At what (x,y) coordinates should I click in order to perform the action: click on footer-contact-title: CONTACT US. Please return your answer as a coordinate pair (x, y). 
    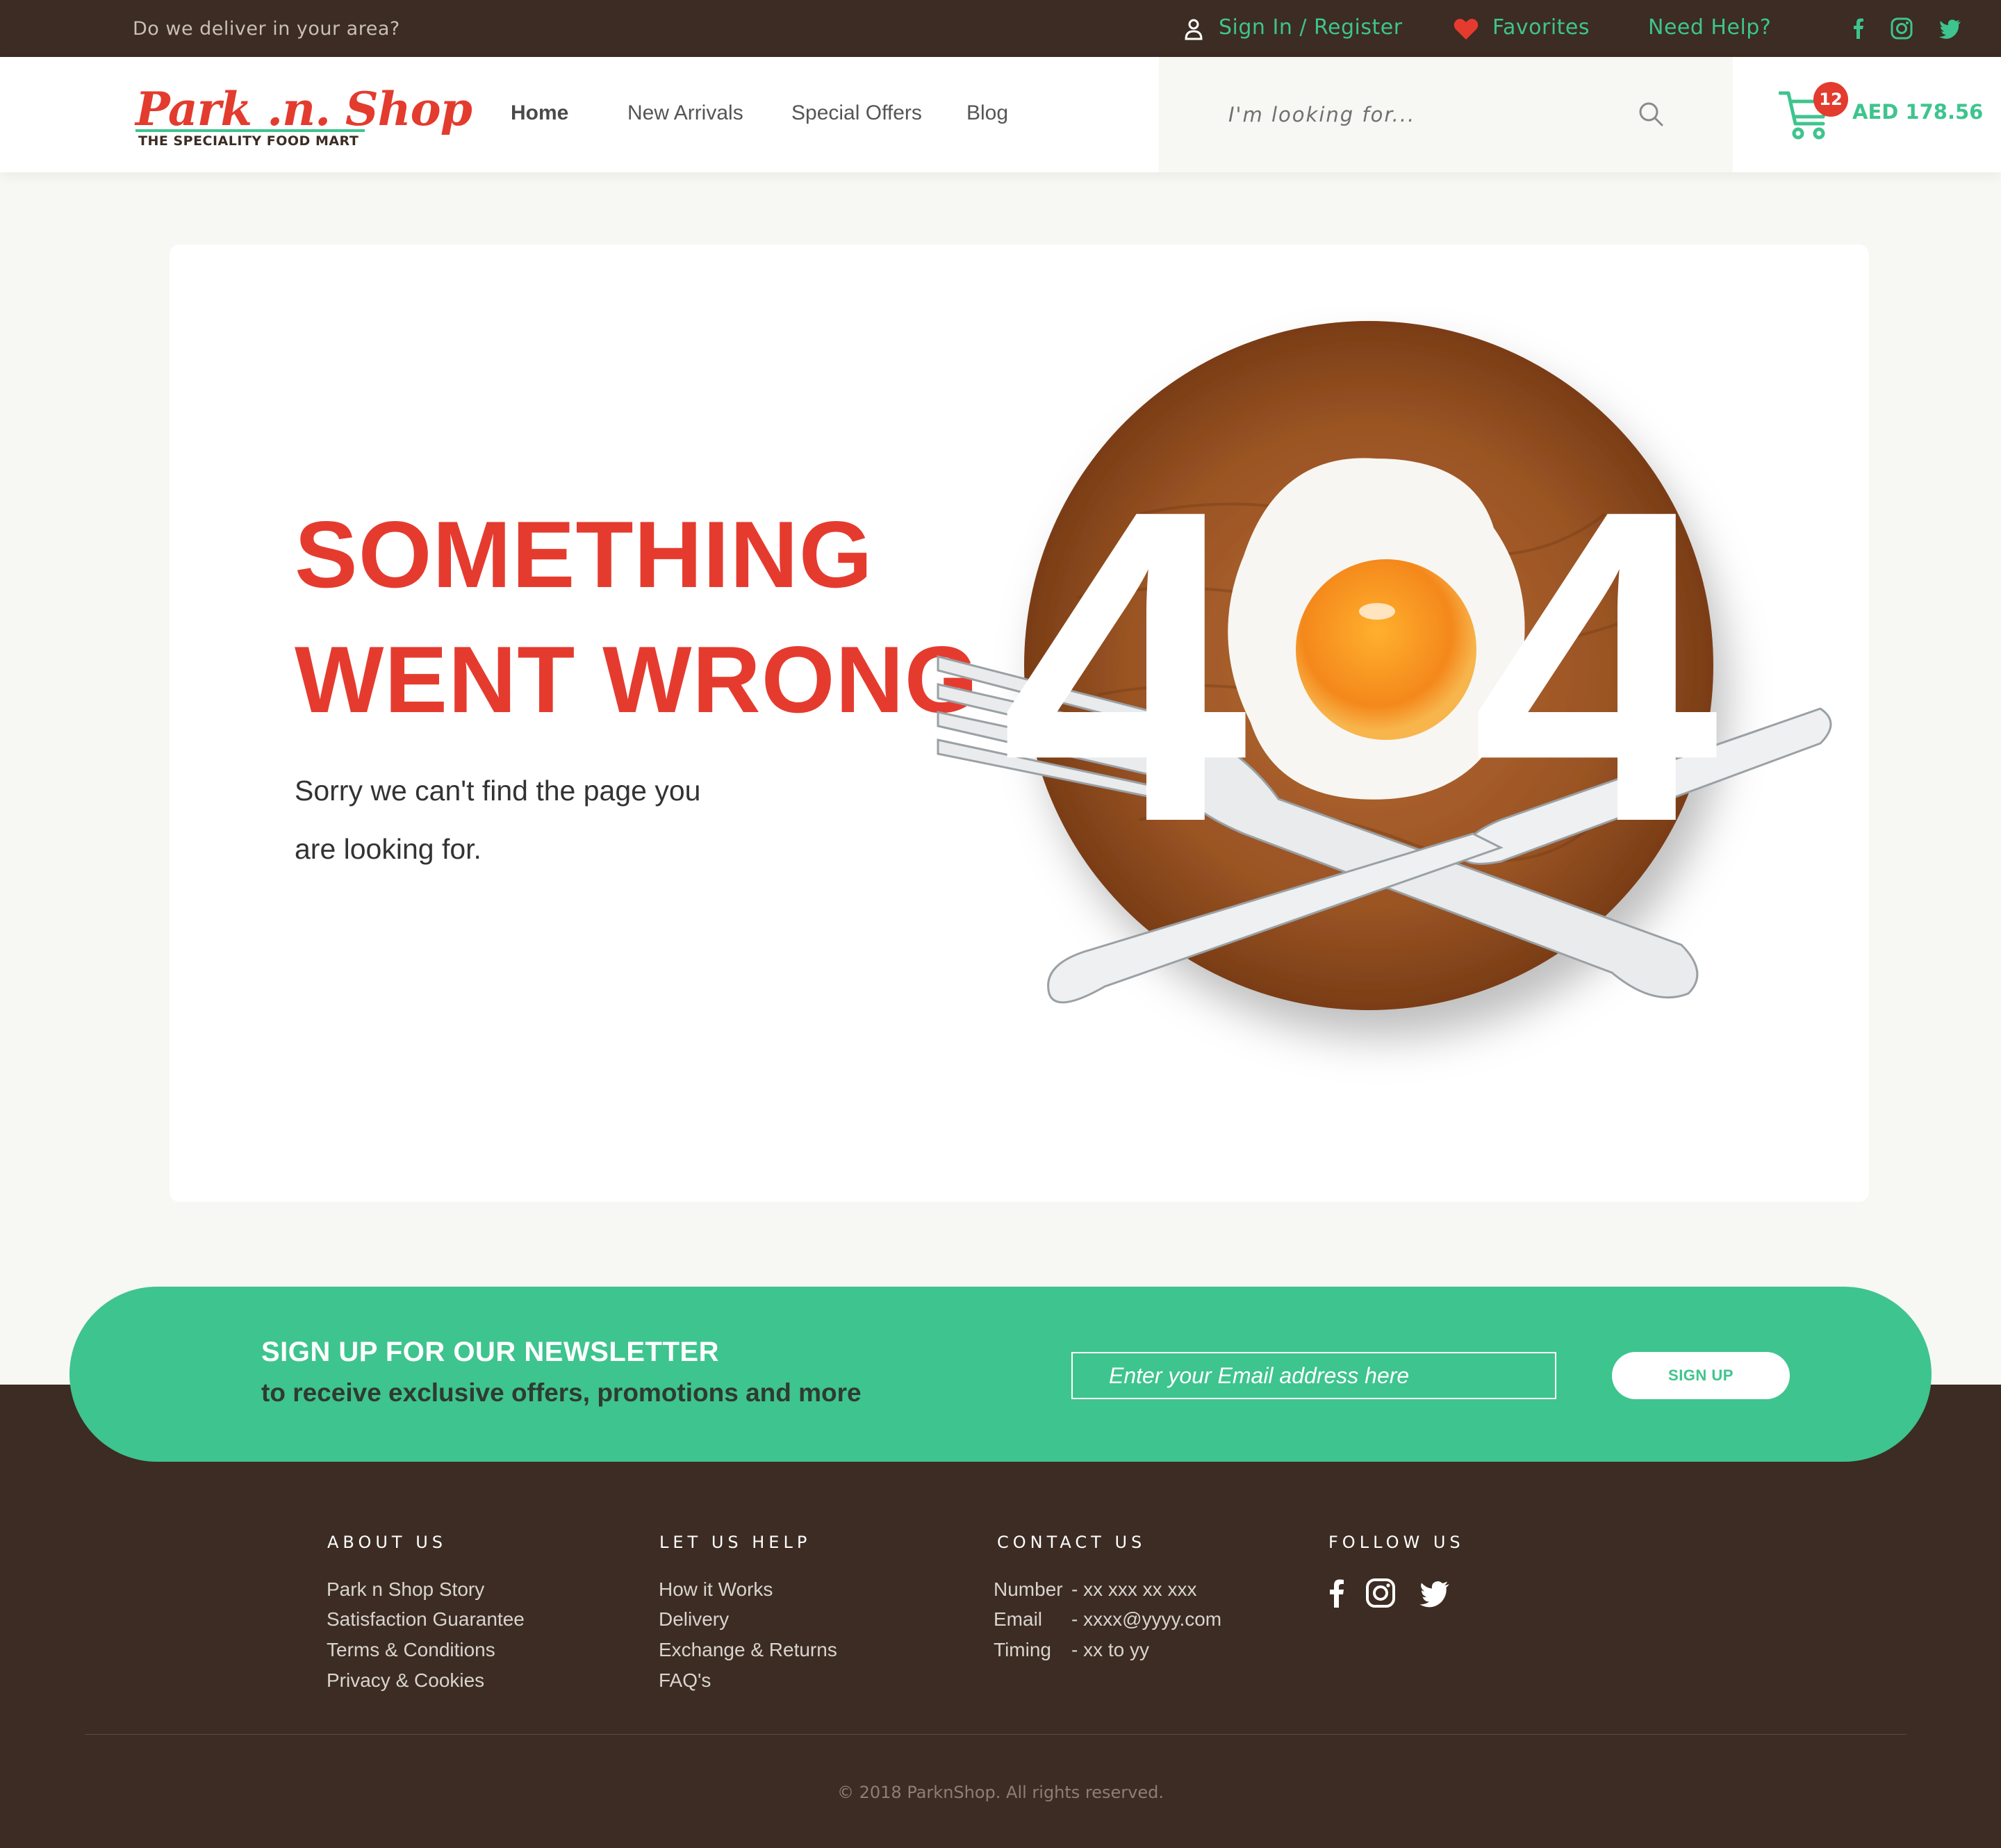
    Looking at the image, I should click on (1072, 1542).